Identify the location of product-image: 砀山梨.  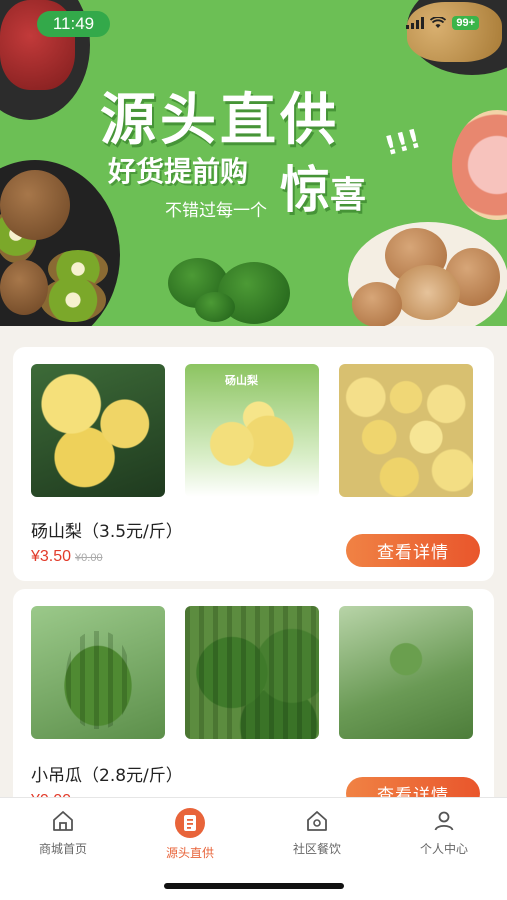
(252, 430).